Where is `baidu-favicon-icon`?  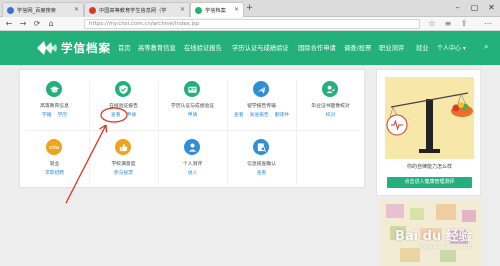 baidu-favicon-icon is located at coordinates (10, 10).